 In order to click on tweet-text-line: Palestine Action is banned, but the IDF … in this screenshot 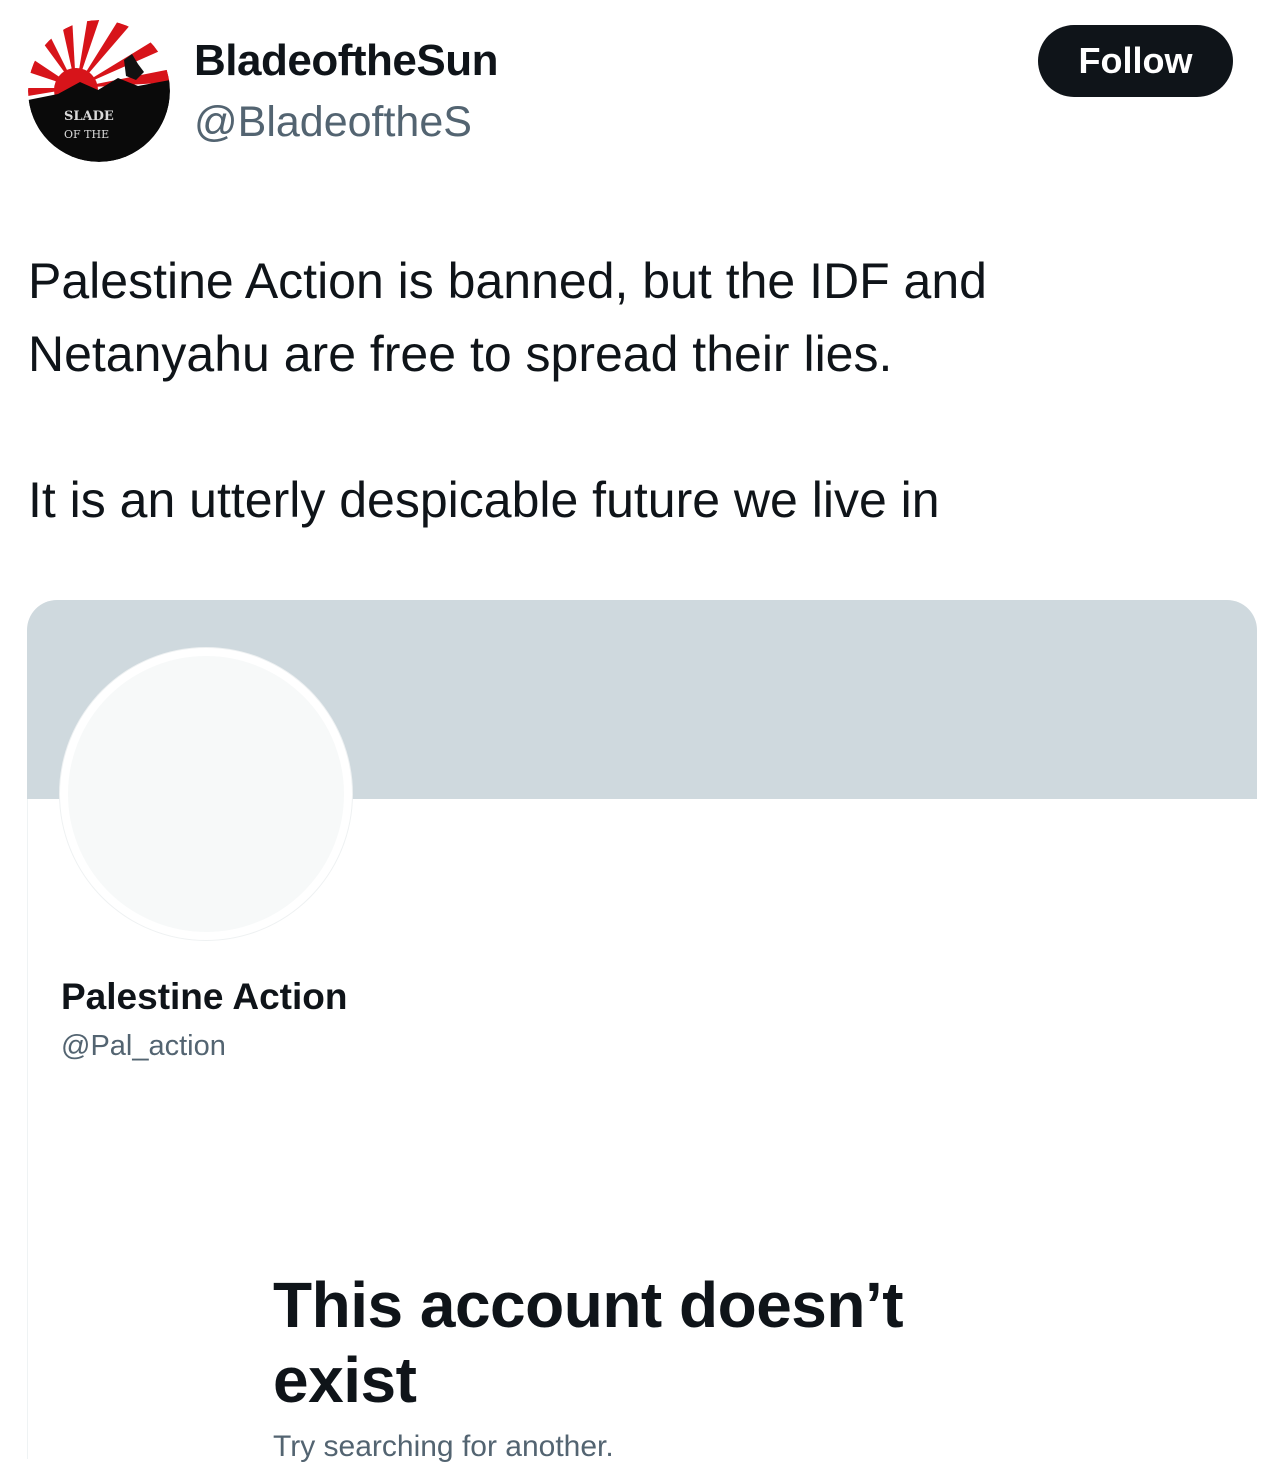, I will do `click(507, 281)`.